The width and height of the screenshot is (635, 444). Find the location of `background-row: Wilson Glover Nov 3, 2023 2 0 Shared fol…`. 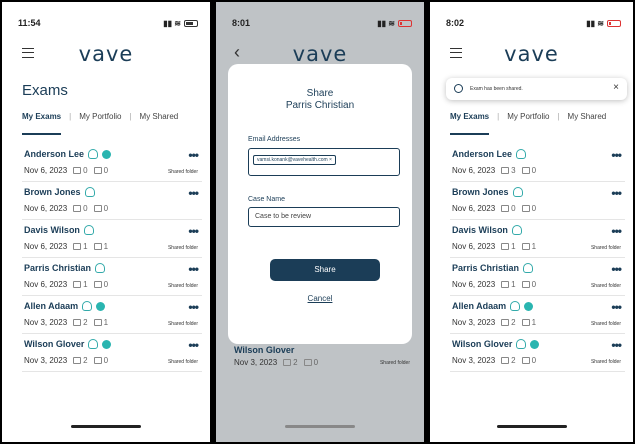

background-row: Wilson Glover Nov 3, 2023 2 0 Shared fol… is located at coordinates (322, 356).